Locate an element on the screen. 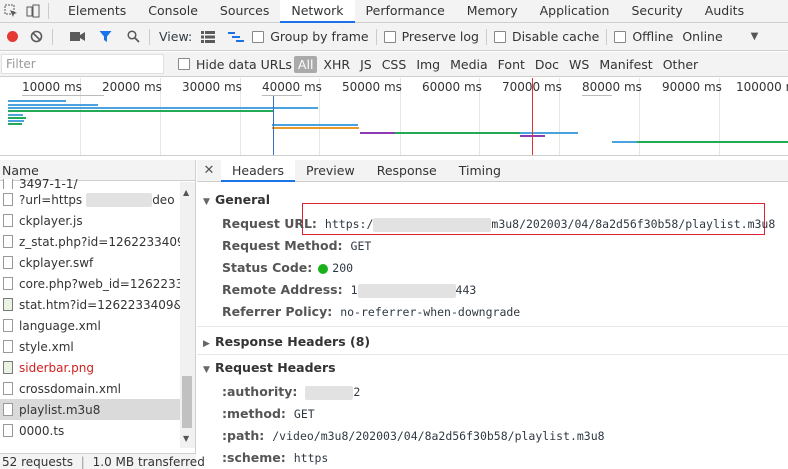  authority-suffix: 2 is located at coordinates (357, 392).